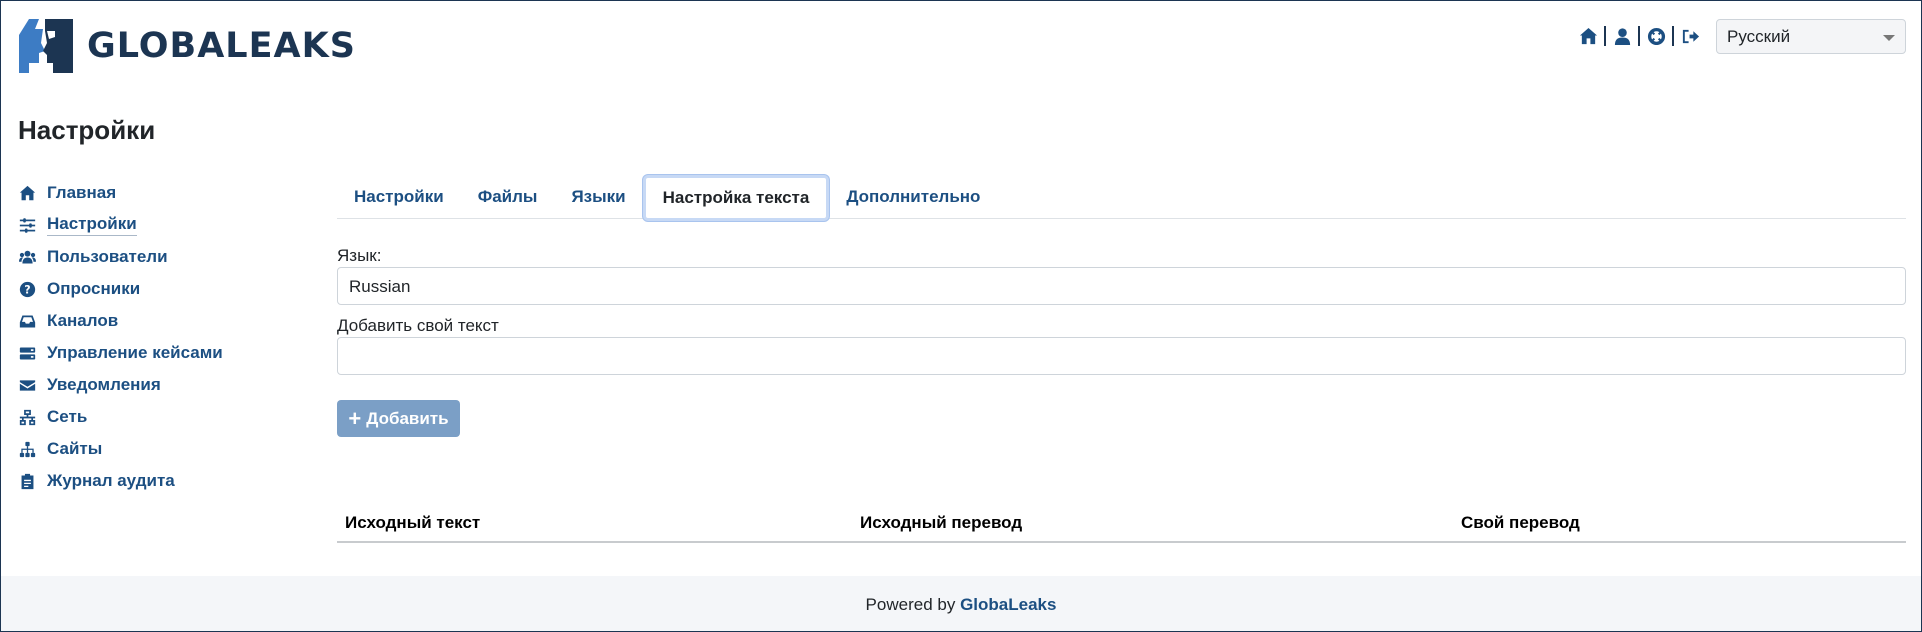  What do you see at coordinates (75, 448) in the screenshot?
I see `sidebar-item-label: Сайты` at bounding box center [75, 448].